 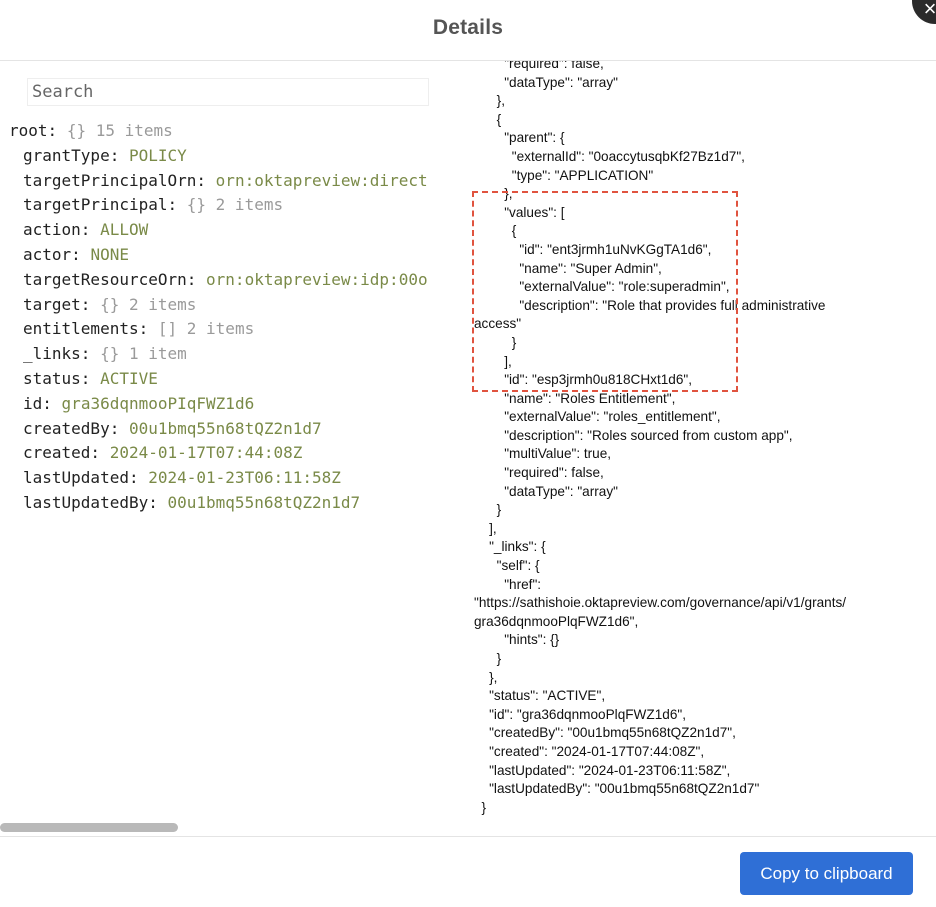 I want to click on tree-row: lastUpdated: 2024-01-23T06:11:58Z, so click(x=235, y=478).